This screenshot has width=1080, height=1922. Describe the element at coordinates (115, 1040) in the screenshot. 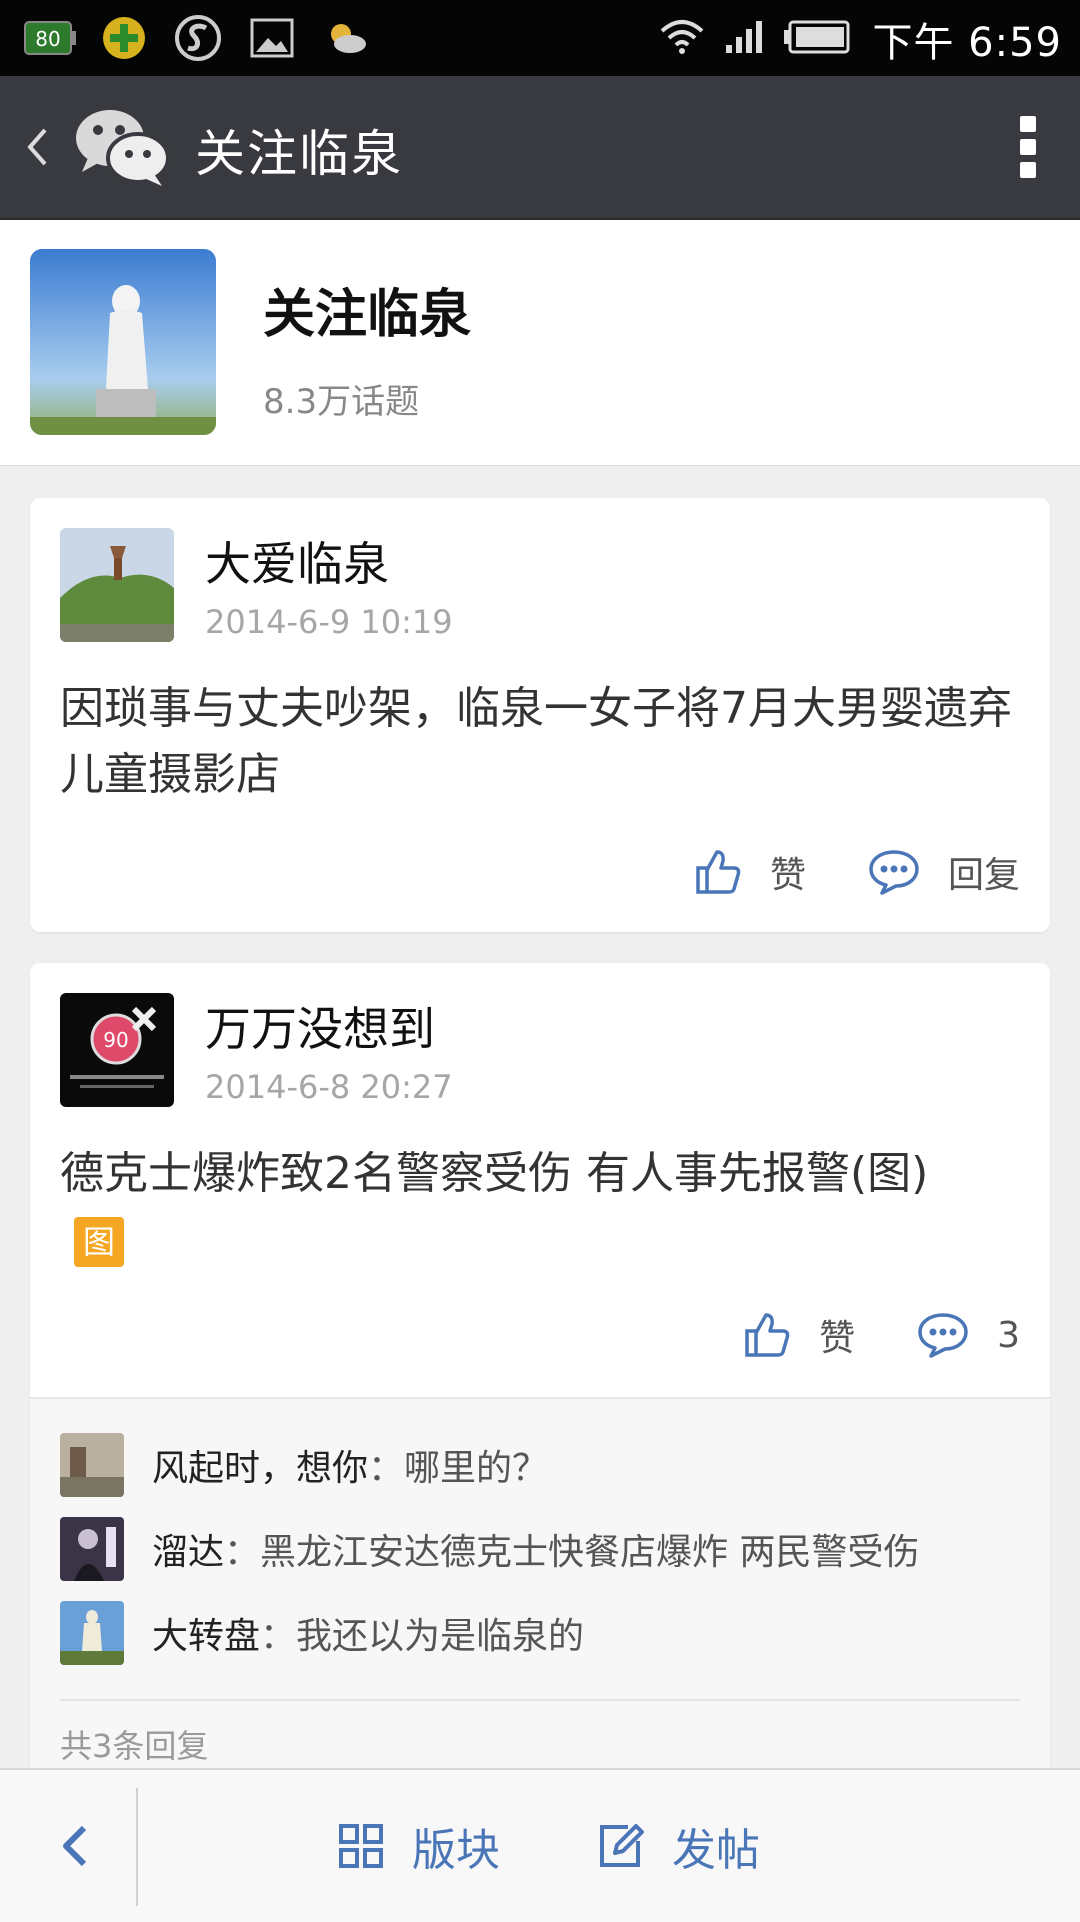

I see `svg-text: 90` at that location.